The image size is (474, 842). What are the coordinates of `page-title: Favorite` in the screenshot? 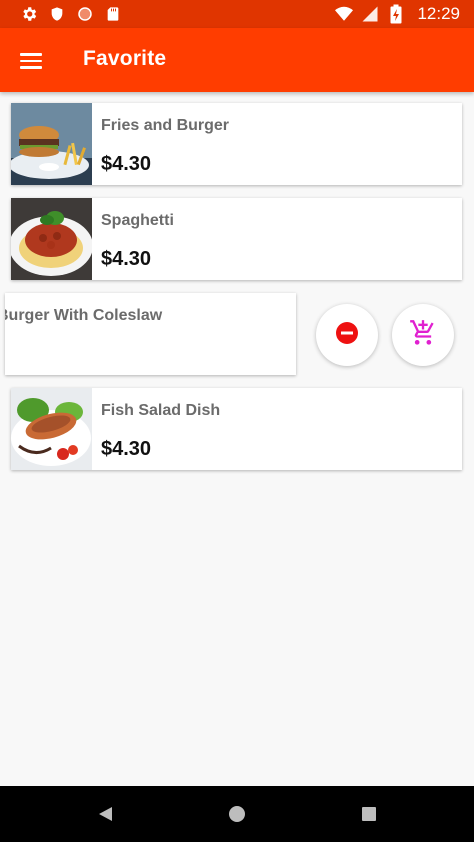 It's located at (125, 58).